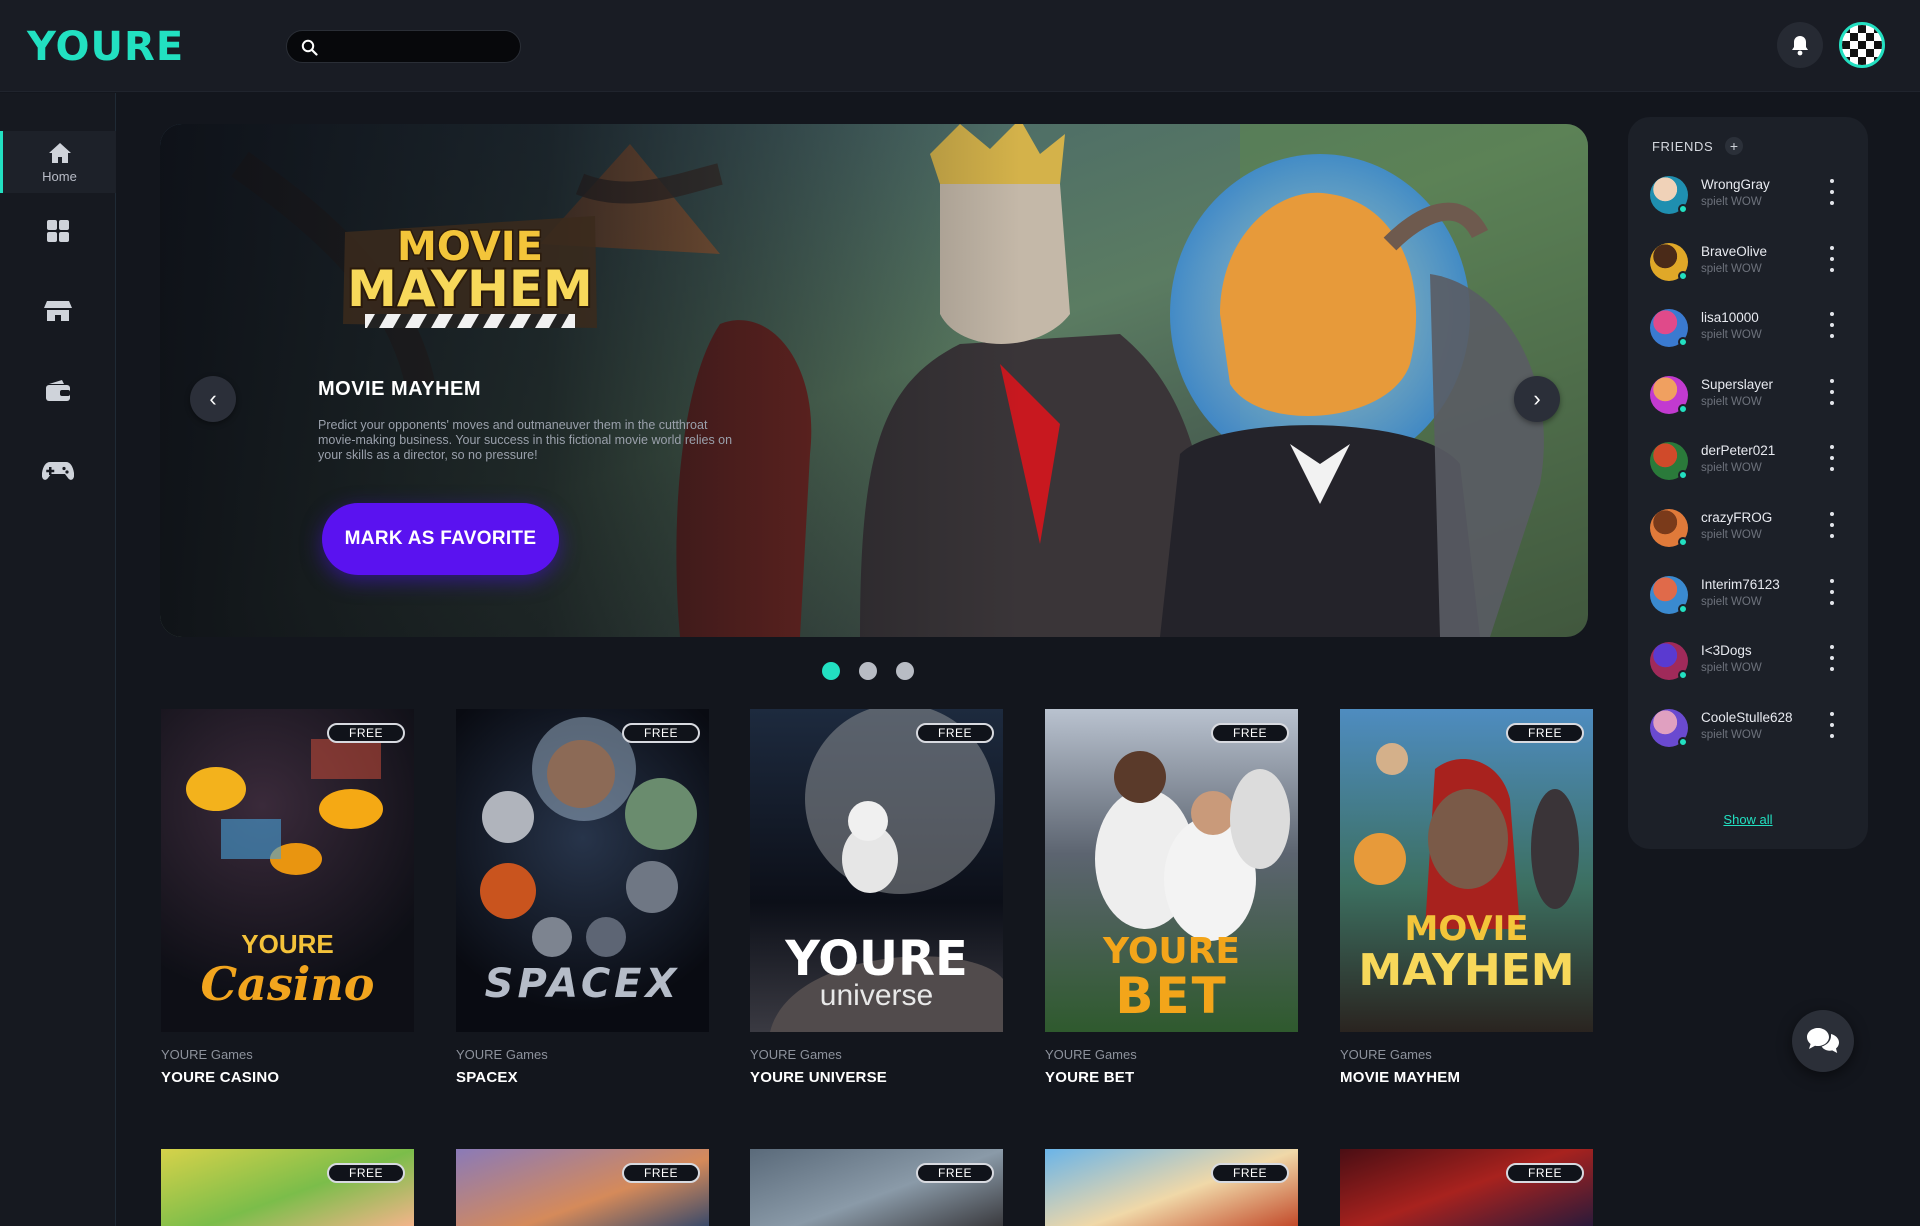  I want to click on casino-logo-bottom: Casino, so click(287, 984).